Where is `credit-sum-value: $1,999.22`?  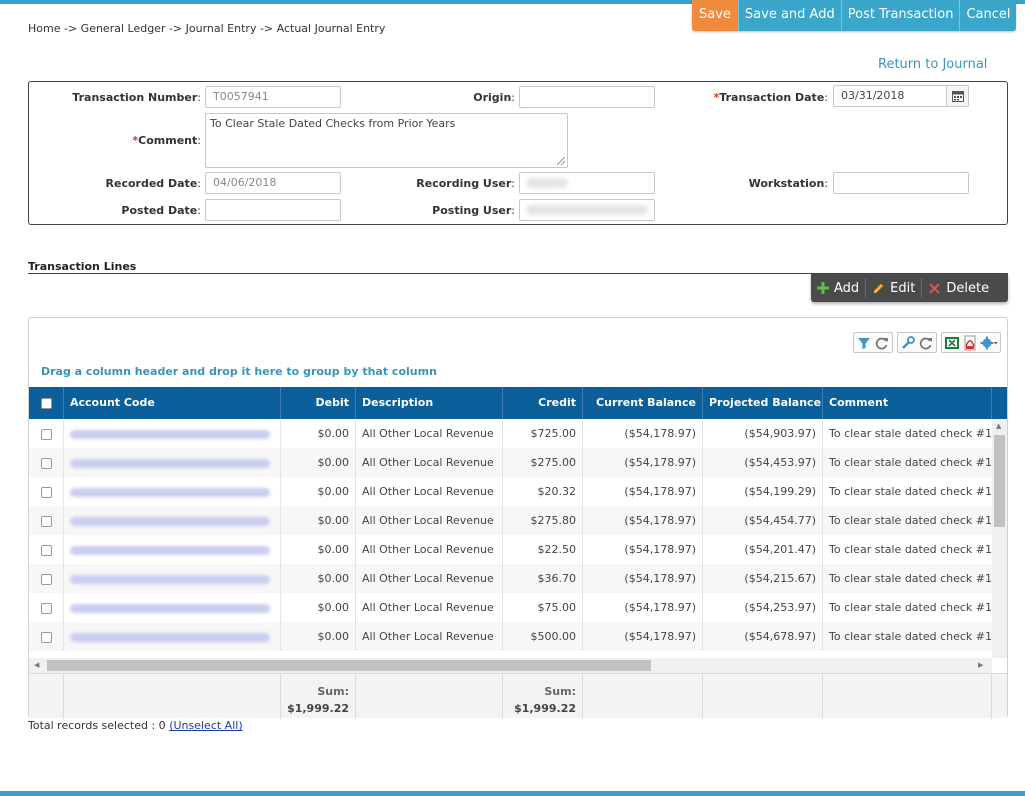 credit-sum-value: $1,999.22 is located at coordinates (545, 708).